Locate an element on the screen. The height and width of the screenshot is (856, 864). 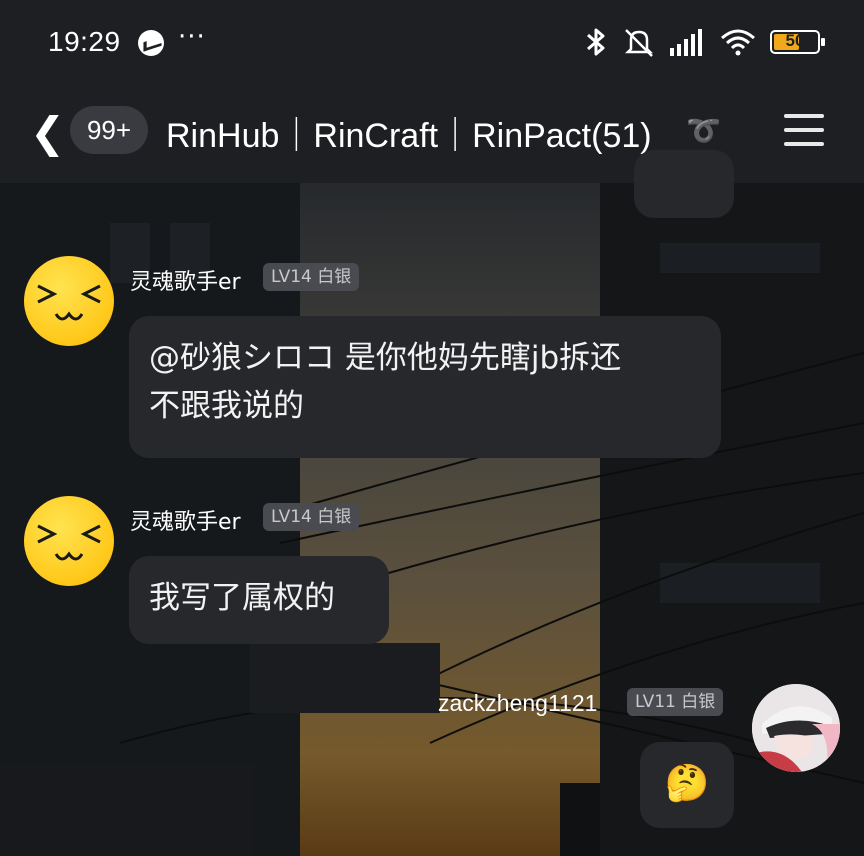
wifi-icon is located at coordinates (738, 42).